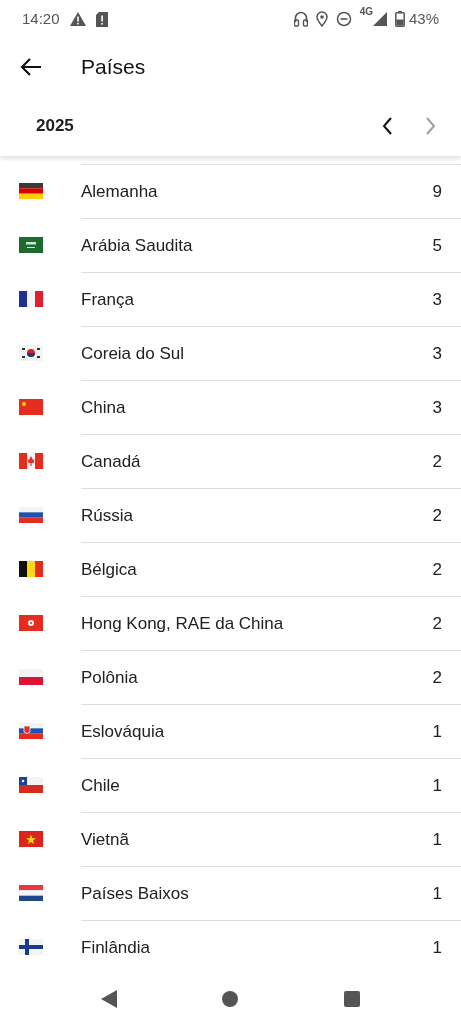 The image size is (461, 1024). I want to click on country-name: Polônia, so click(110, 677).